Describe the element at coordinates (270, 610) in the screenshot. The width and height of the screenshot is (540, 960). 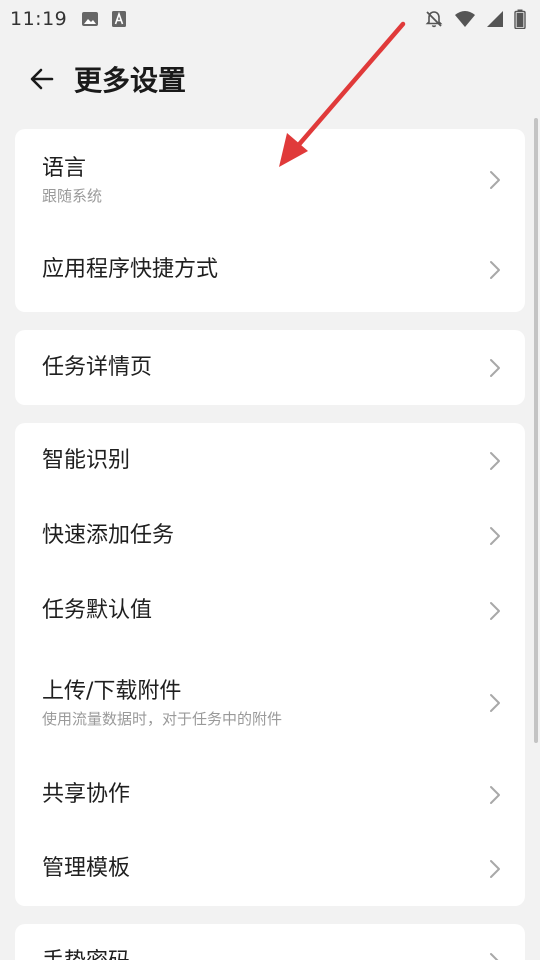
I see `settings-item-task-defaults: 任务默认值` at that location.